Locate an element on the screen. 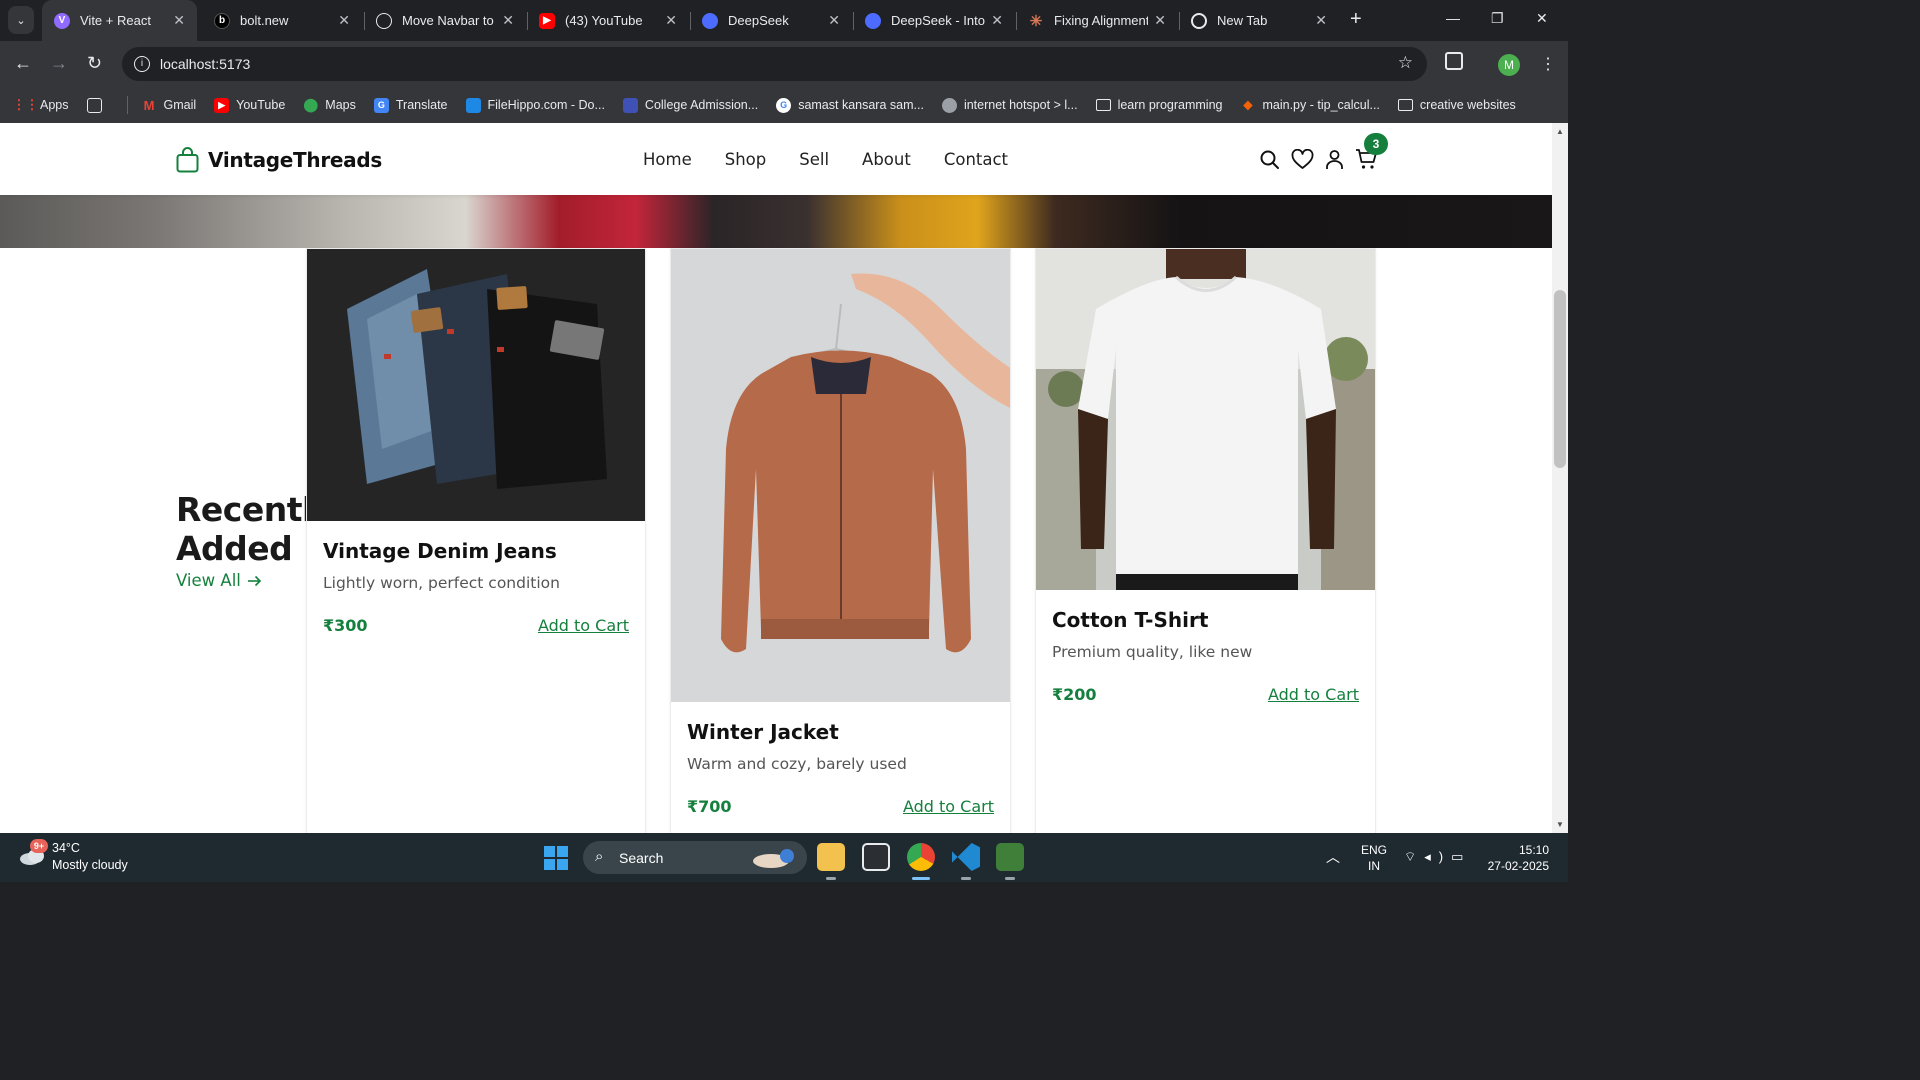  site-info-icon: i is located at coordinates (142, 64).